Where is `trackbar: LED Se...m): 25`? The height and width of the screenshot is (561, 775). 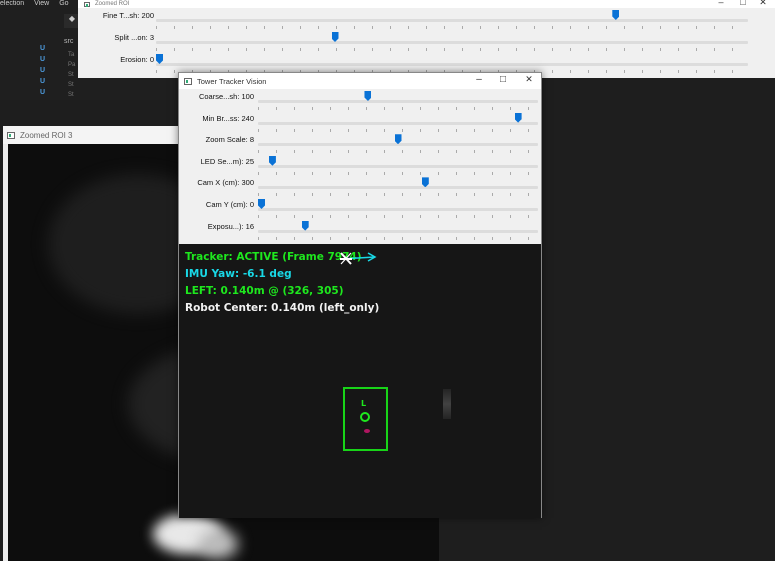
trackbar: LED Se...m): 25 is located at coordinates (360, 166).